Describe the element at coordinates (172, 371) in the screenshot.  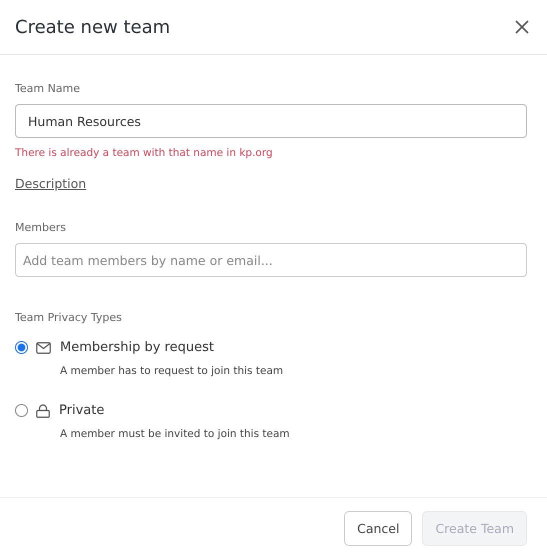
I see `option-description: A member has to request to join this team` at that location.